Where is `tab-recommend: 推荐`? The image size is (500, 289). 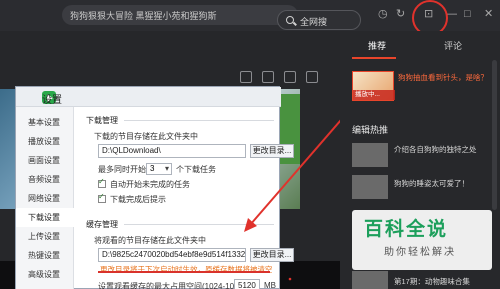 tab-recommend: 推荐 is located at coordinates (377, 45).